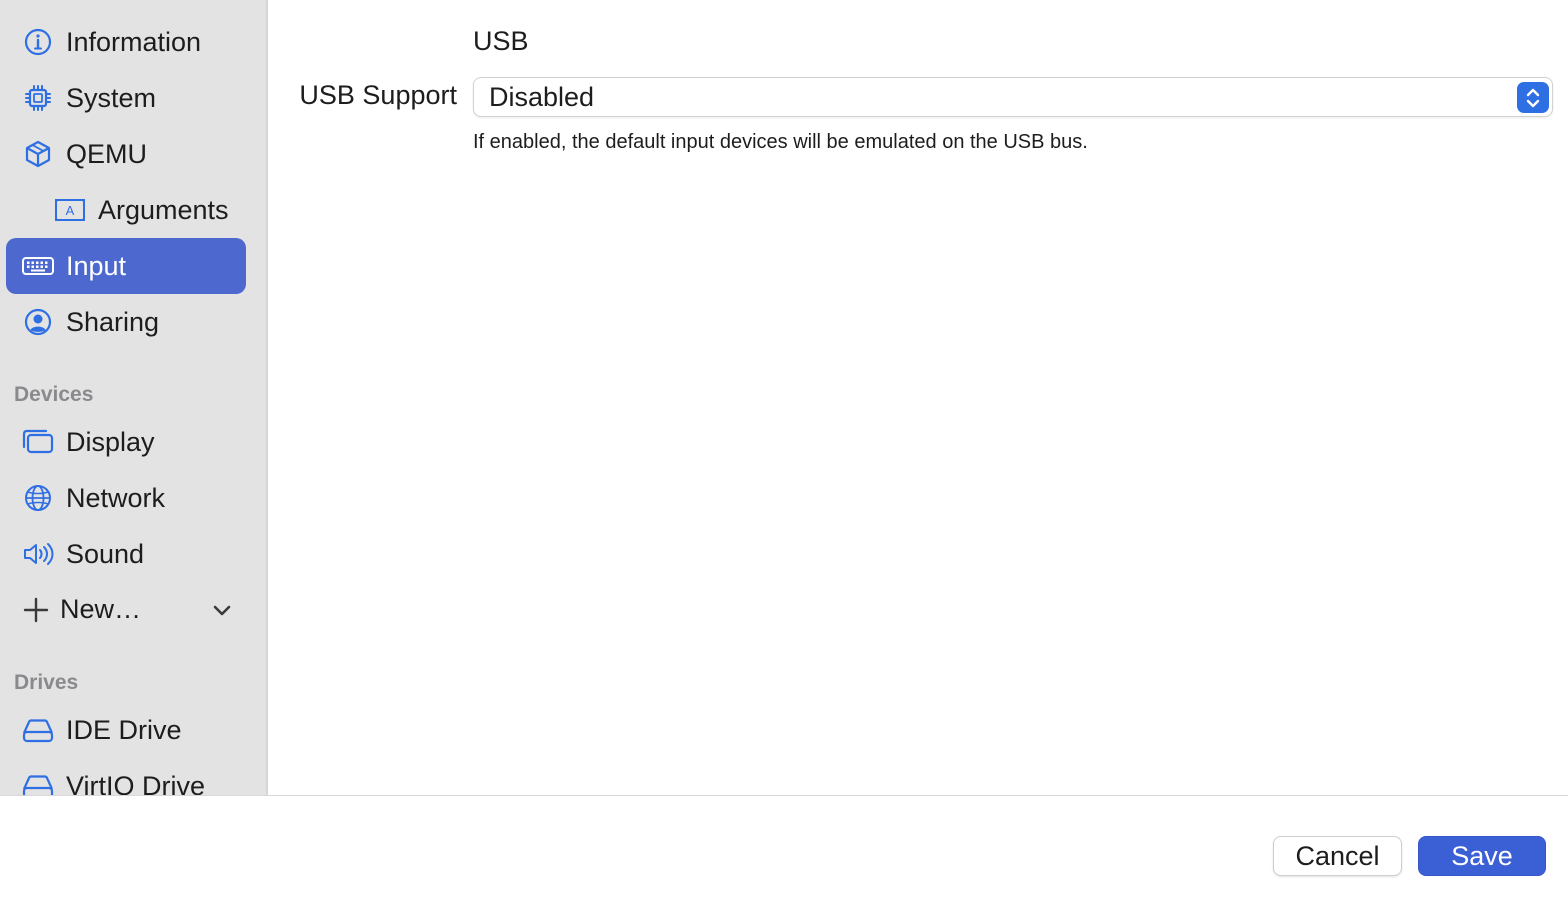 The width and height of the screenshot is (1568, 902). I want to click on sidebar-item-sound: Sound, so click(126, 554).